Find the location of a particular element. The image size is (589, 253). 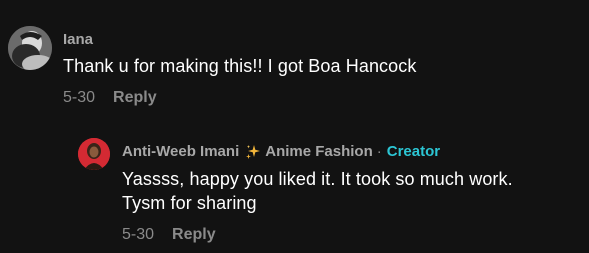

sparkles-icon is located at coordinates (253, 152).